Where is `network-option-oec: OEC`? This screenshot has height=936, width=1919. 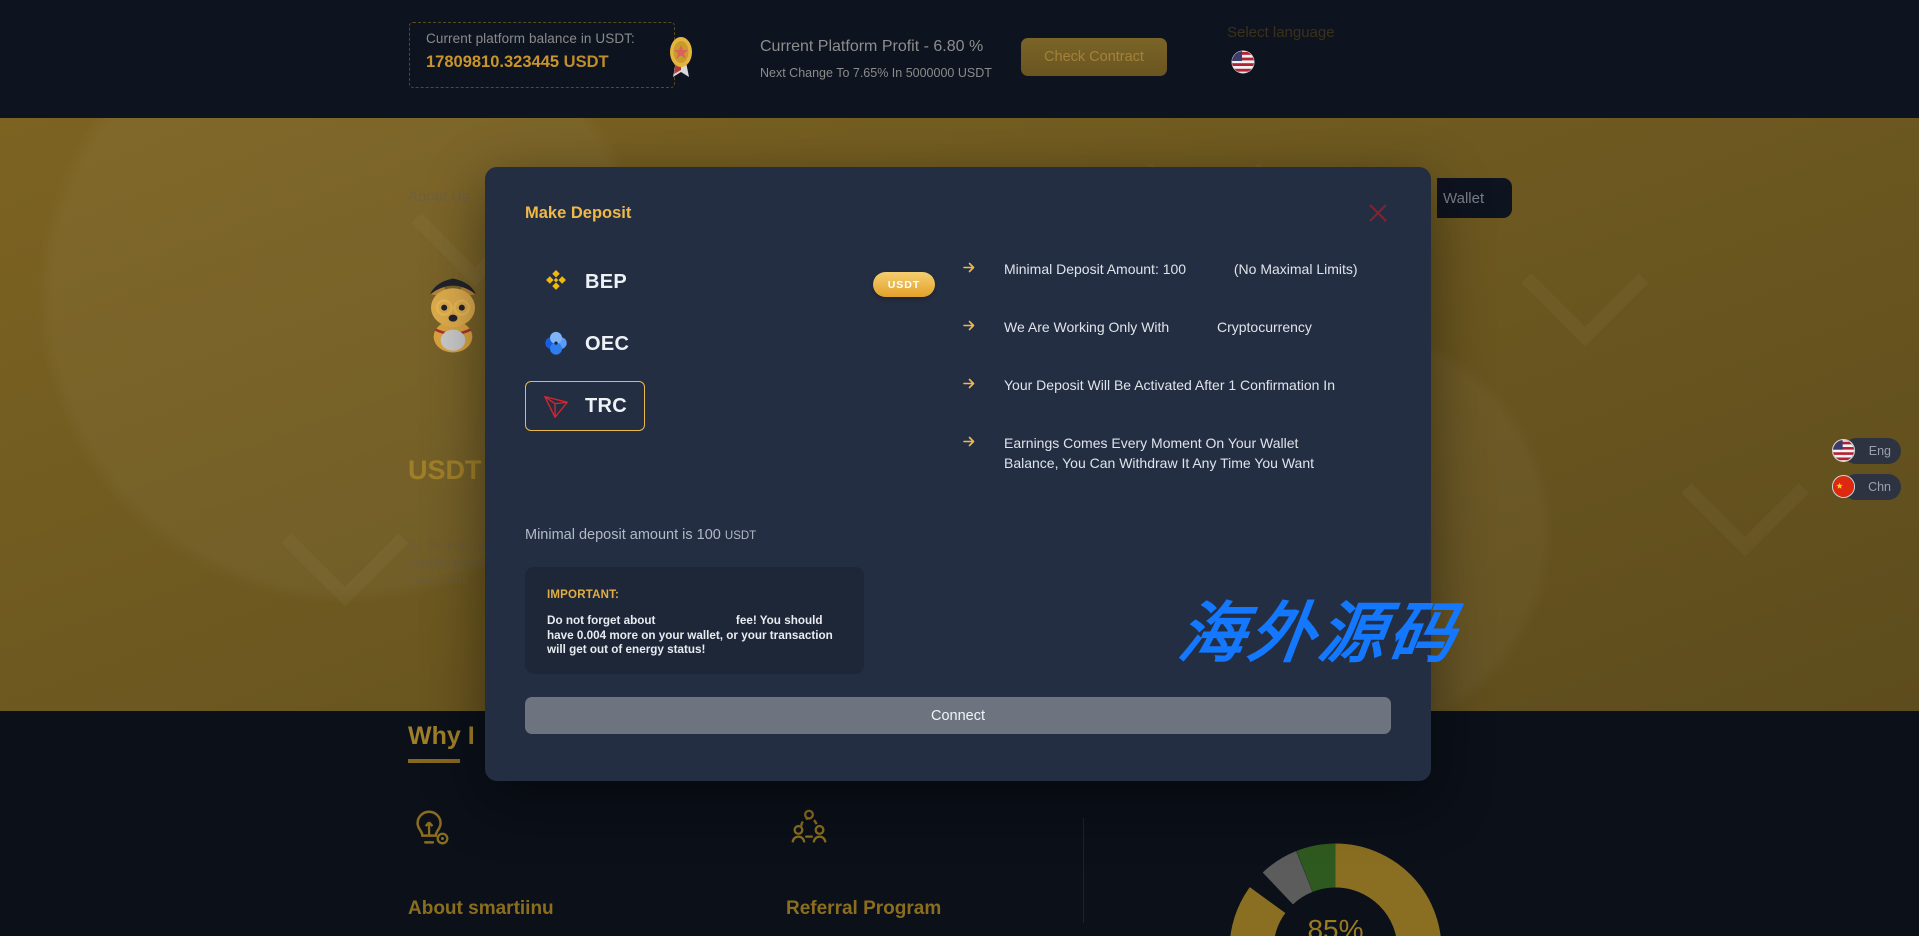
network-option-oec: OEC is located at coordinates (585, 344).